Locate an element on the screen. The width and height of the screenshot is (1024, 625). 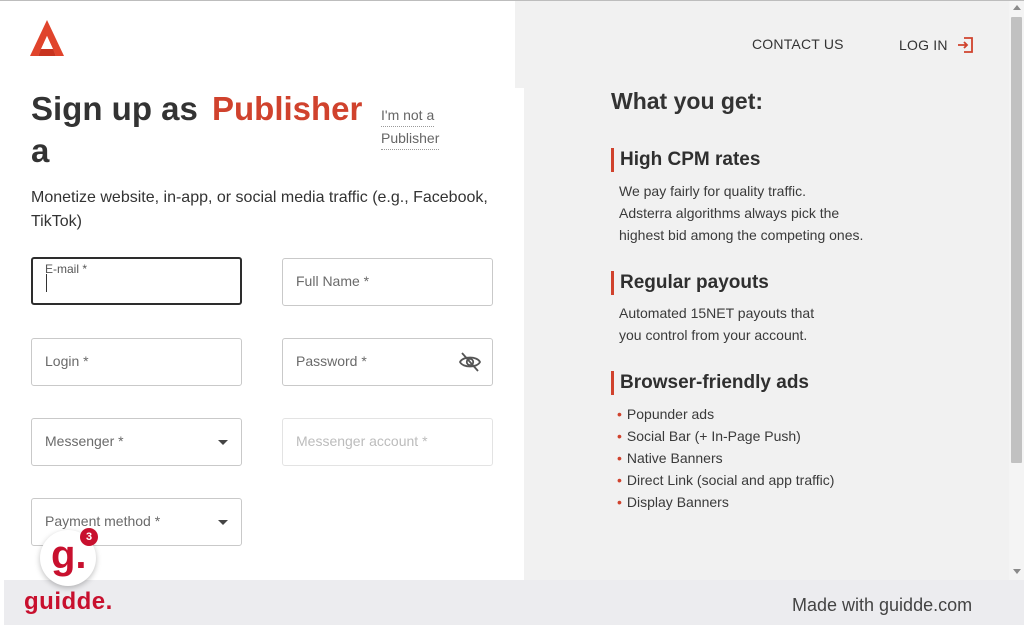
switch-role-link: I'm not a Publisher is located at coordinates (410, 127).